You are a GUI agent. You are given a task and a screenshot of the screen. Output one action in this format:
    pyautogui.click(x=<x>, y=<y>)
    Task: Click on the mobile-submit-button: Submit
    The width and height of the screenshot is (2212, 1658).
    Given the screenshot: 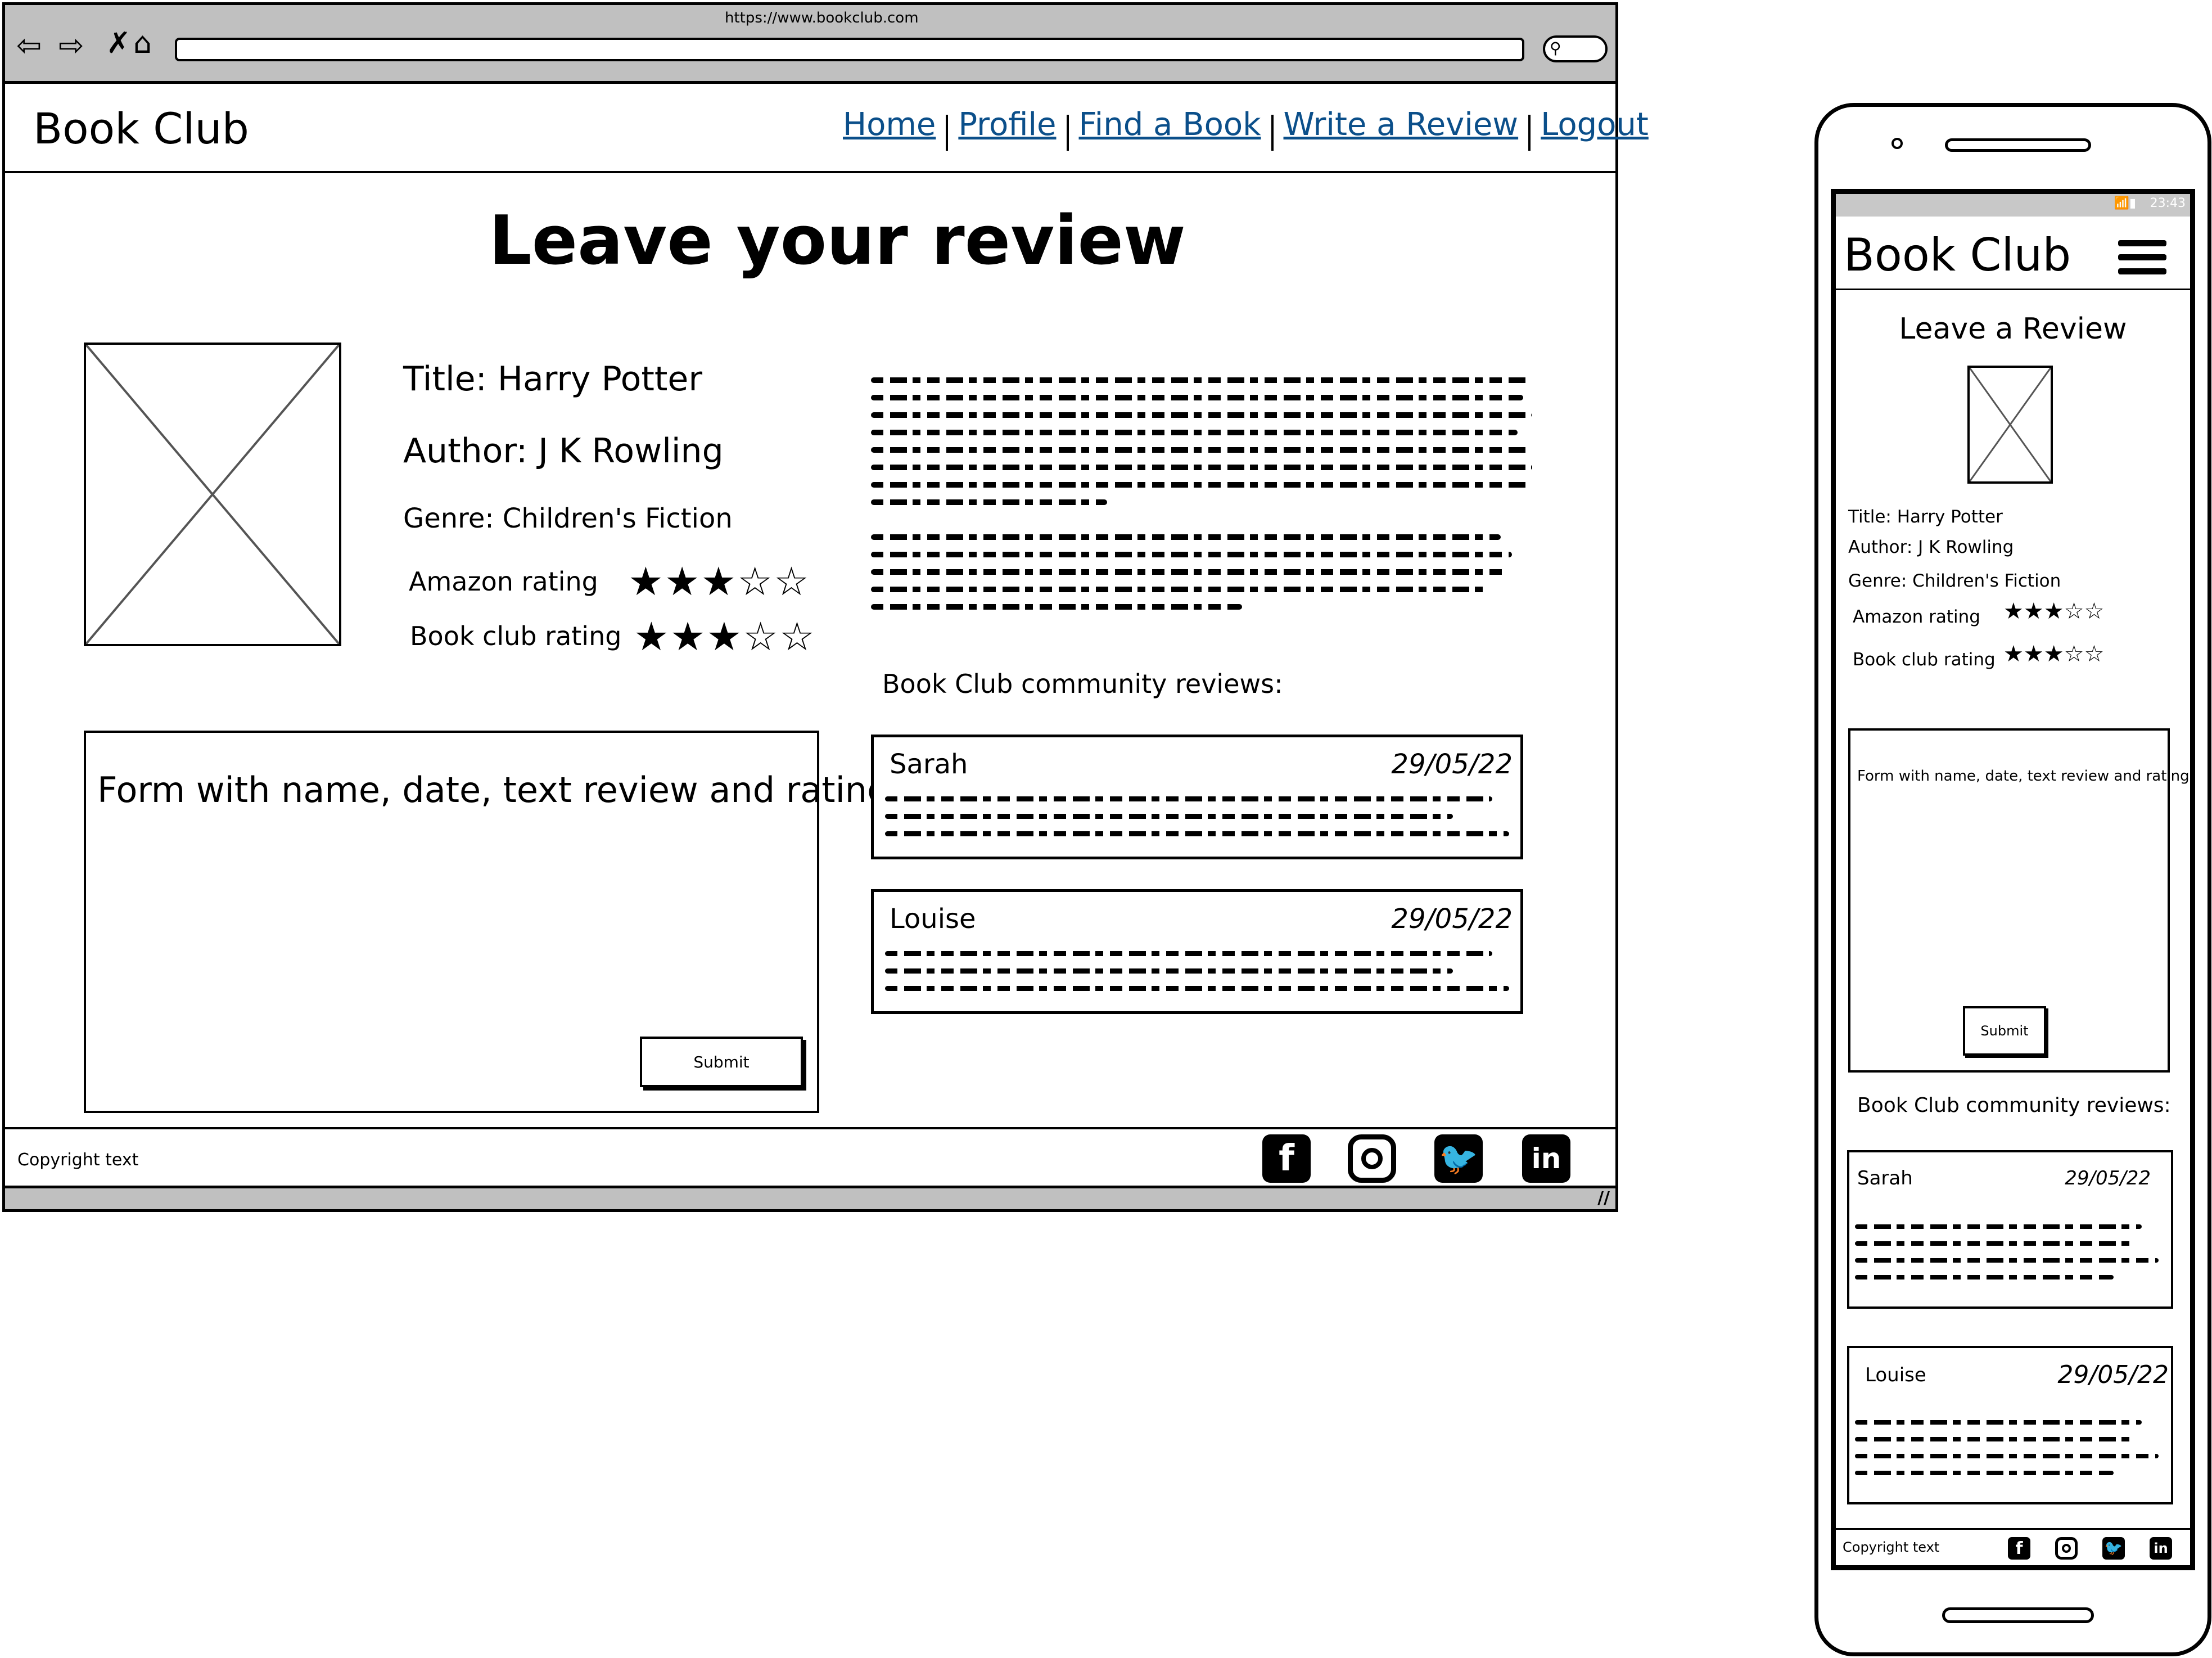 What is the action you would take?
    pyautogui.click(x=2004, y=1031)
    